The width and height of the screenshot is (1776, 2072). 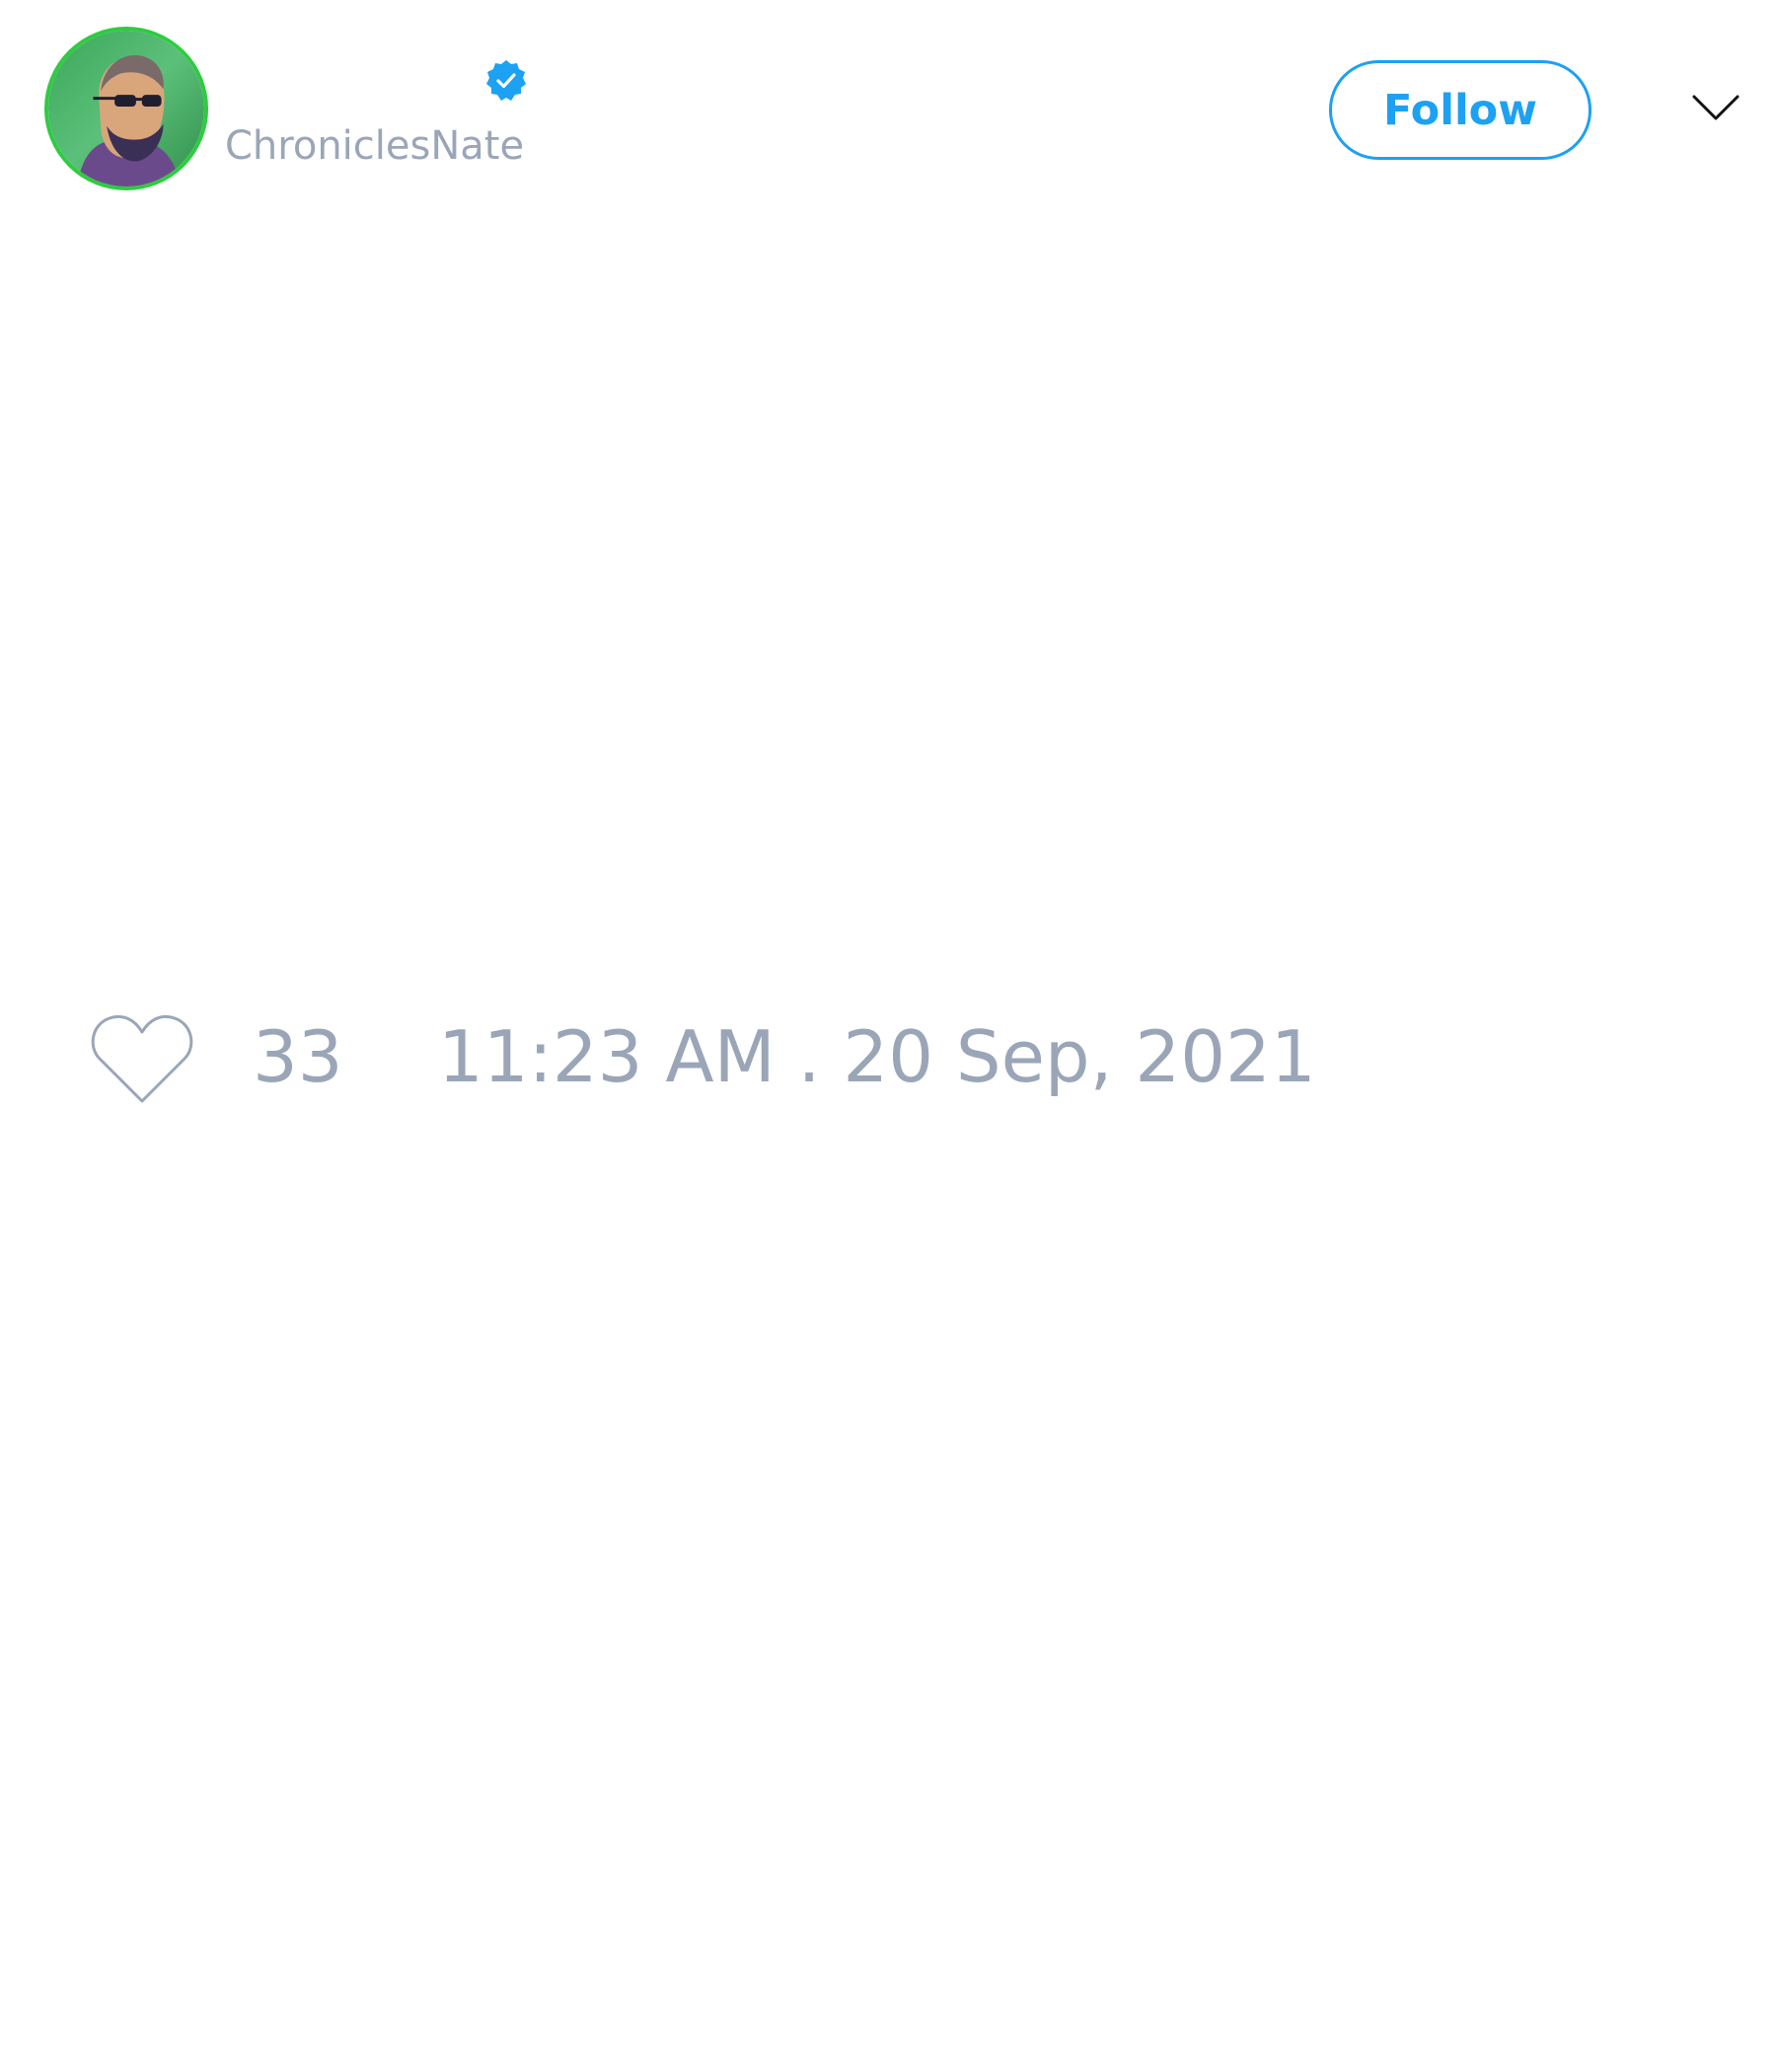 I want to click on tweet-footer: 33 11:23 AM . 20 Sep, 2021, so click(x=888, y=1070).